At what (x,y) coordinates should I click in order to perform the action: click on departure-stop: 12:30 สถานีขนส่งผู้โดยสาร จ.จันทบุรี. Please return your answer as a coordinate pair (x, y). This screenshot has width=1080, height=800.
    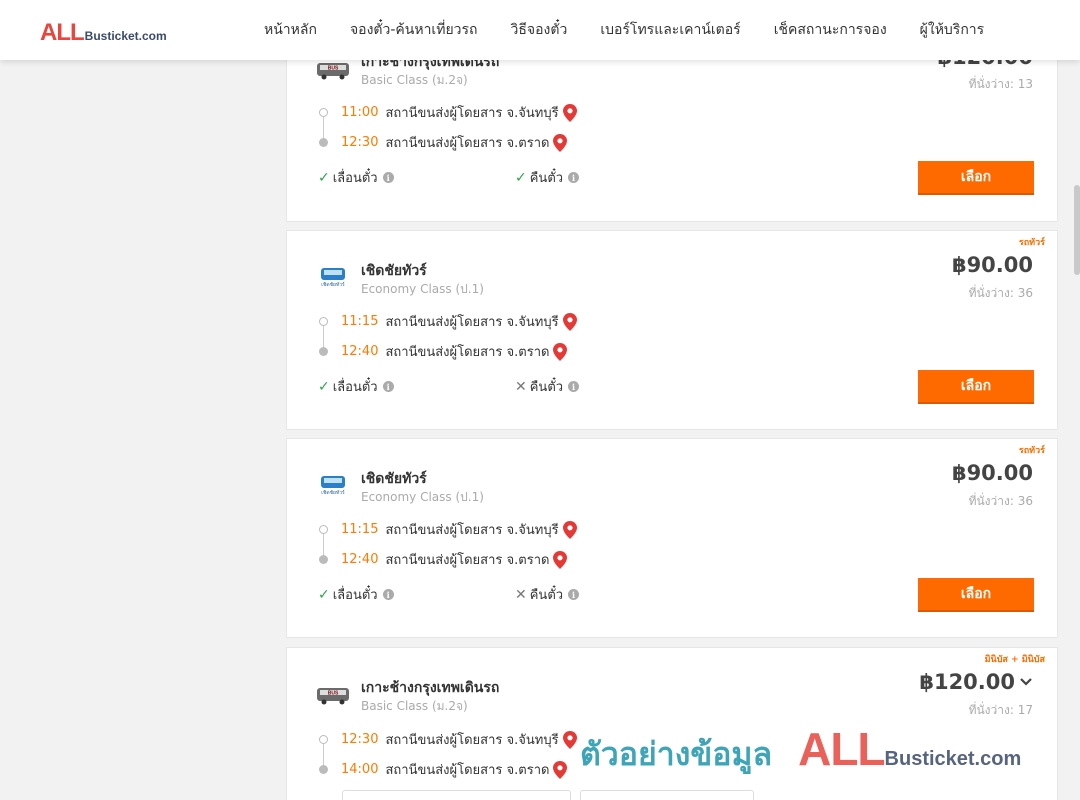
    Looking at the image, I should click on (459, 739).